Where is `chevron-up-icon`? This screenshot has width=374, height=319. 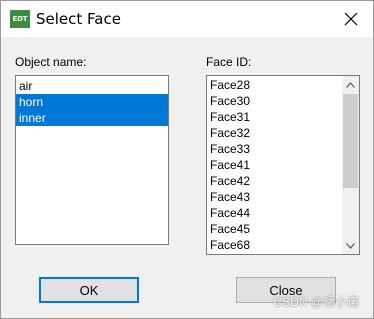 chevron-up-icon is located at coordinates (350, 84).